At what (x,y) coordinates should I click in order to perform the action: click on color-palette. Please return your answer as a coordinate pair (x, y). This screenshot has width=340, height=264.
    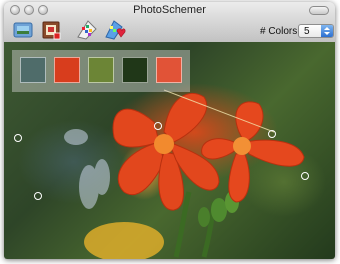
    Looking at the image, I should click on (101, 71).